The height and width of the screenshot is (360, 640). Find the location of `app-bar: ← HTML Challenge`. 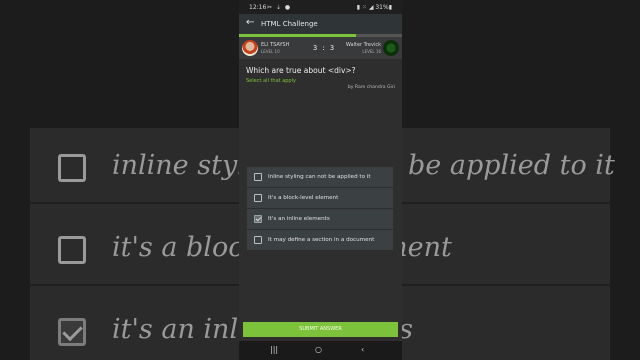

app-bar: ← HTML Challenge is located at coordinates (320, 24).